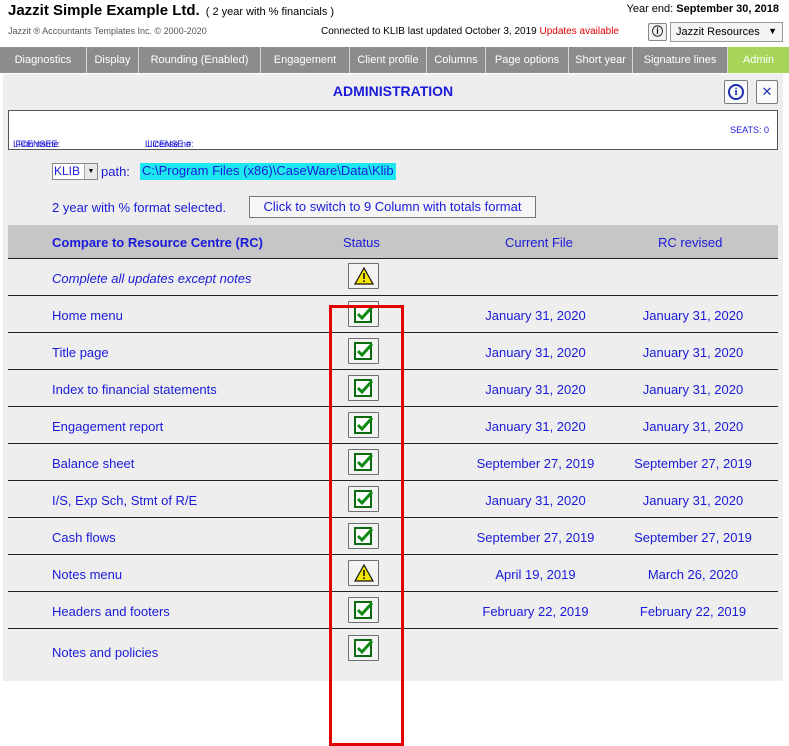 The height and width of the screenshot is (746, 789). Describe the element at coordinates (535, 574) in the screenshot. I see `current-file-date: April 19, 2019` at that location.